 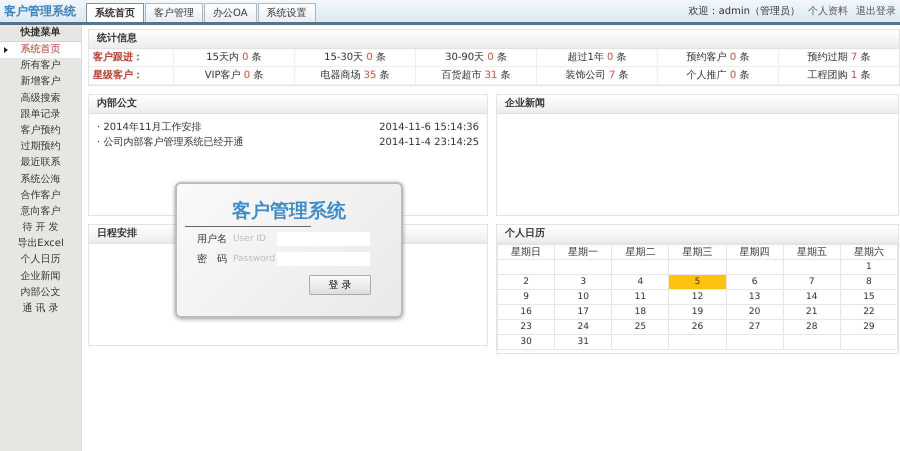 What do you see at coordinates (838, 57) in the screenshot?
I see `stat-cell: 预约过期 7 条` at bounding box center [838, 57].